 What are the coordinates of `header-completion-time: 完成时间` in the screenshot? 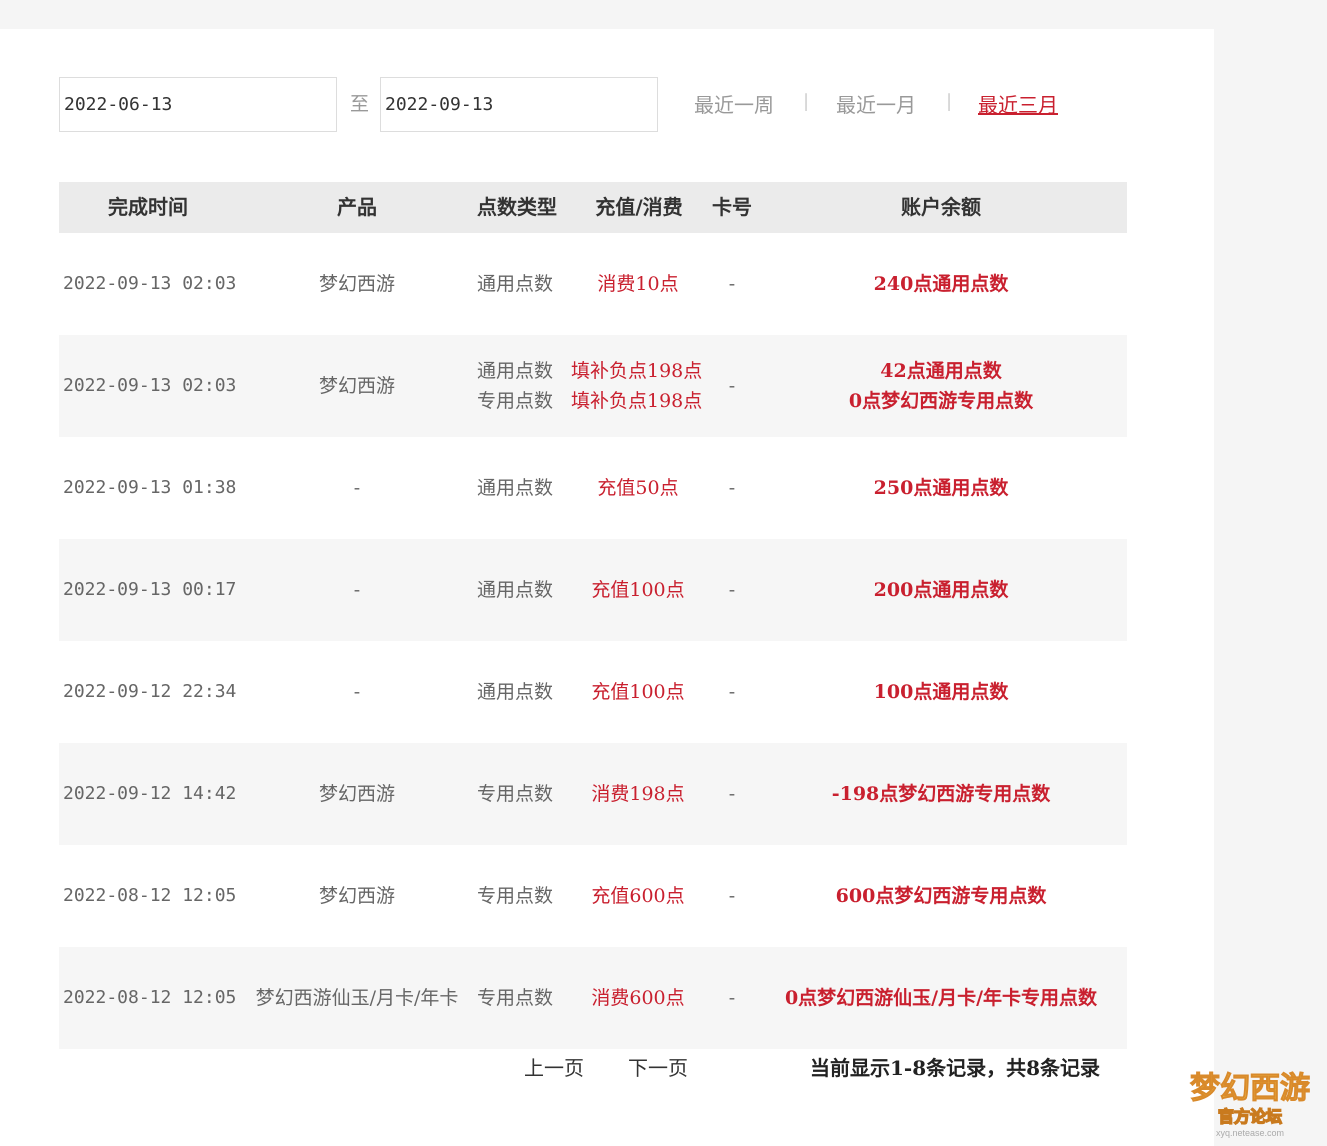 It's located at (148, 207).